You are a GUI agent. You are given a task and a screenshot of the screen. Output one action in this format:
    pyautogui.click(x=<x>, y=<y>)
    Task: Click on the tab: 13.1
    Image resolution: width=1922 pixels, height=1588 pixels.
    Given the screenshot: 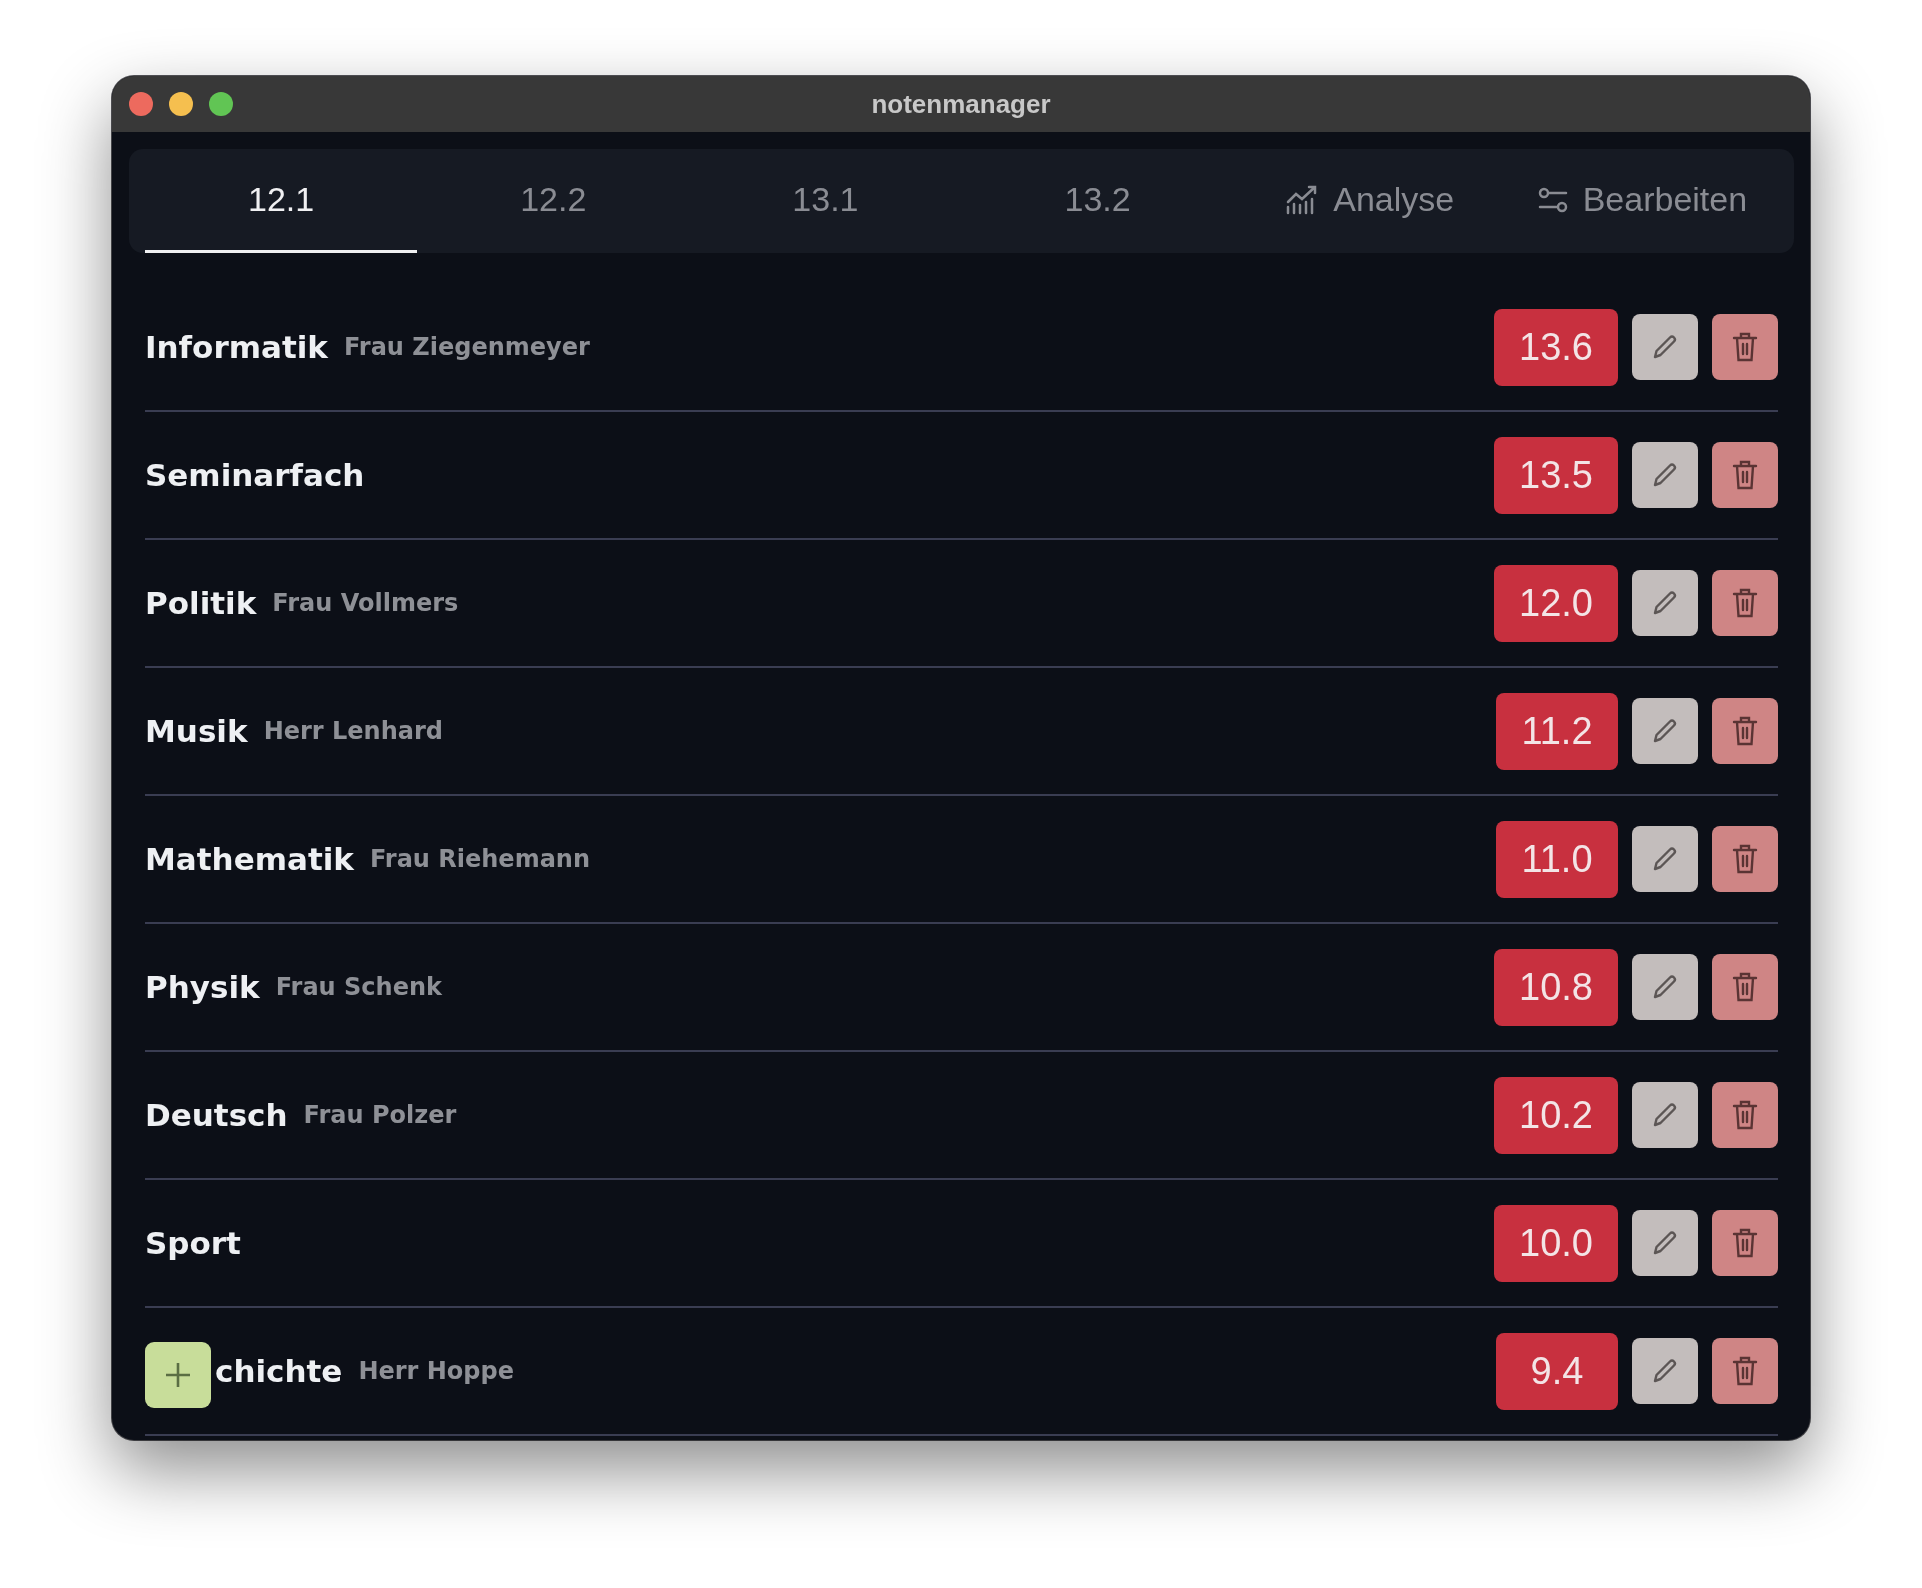 What is the action you would take?
    pyautogui.click(x=825, y=201)
    